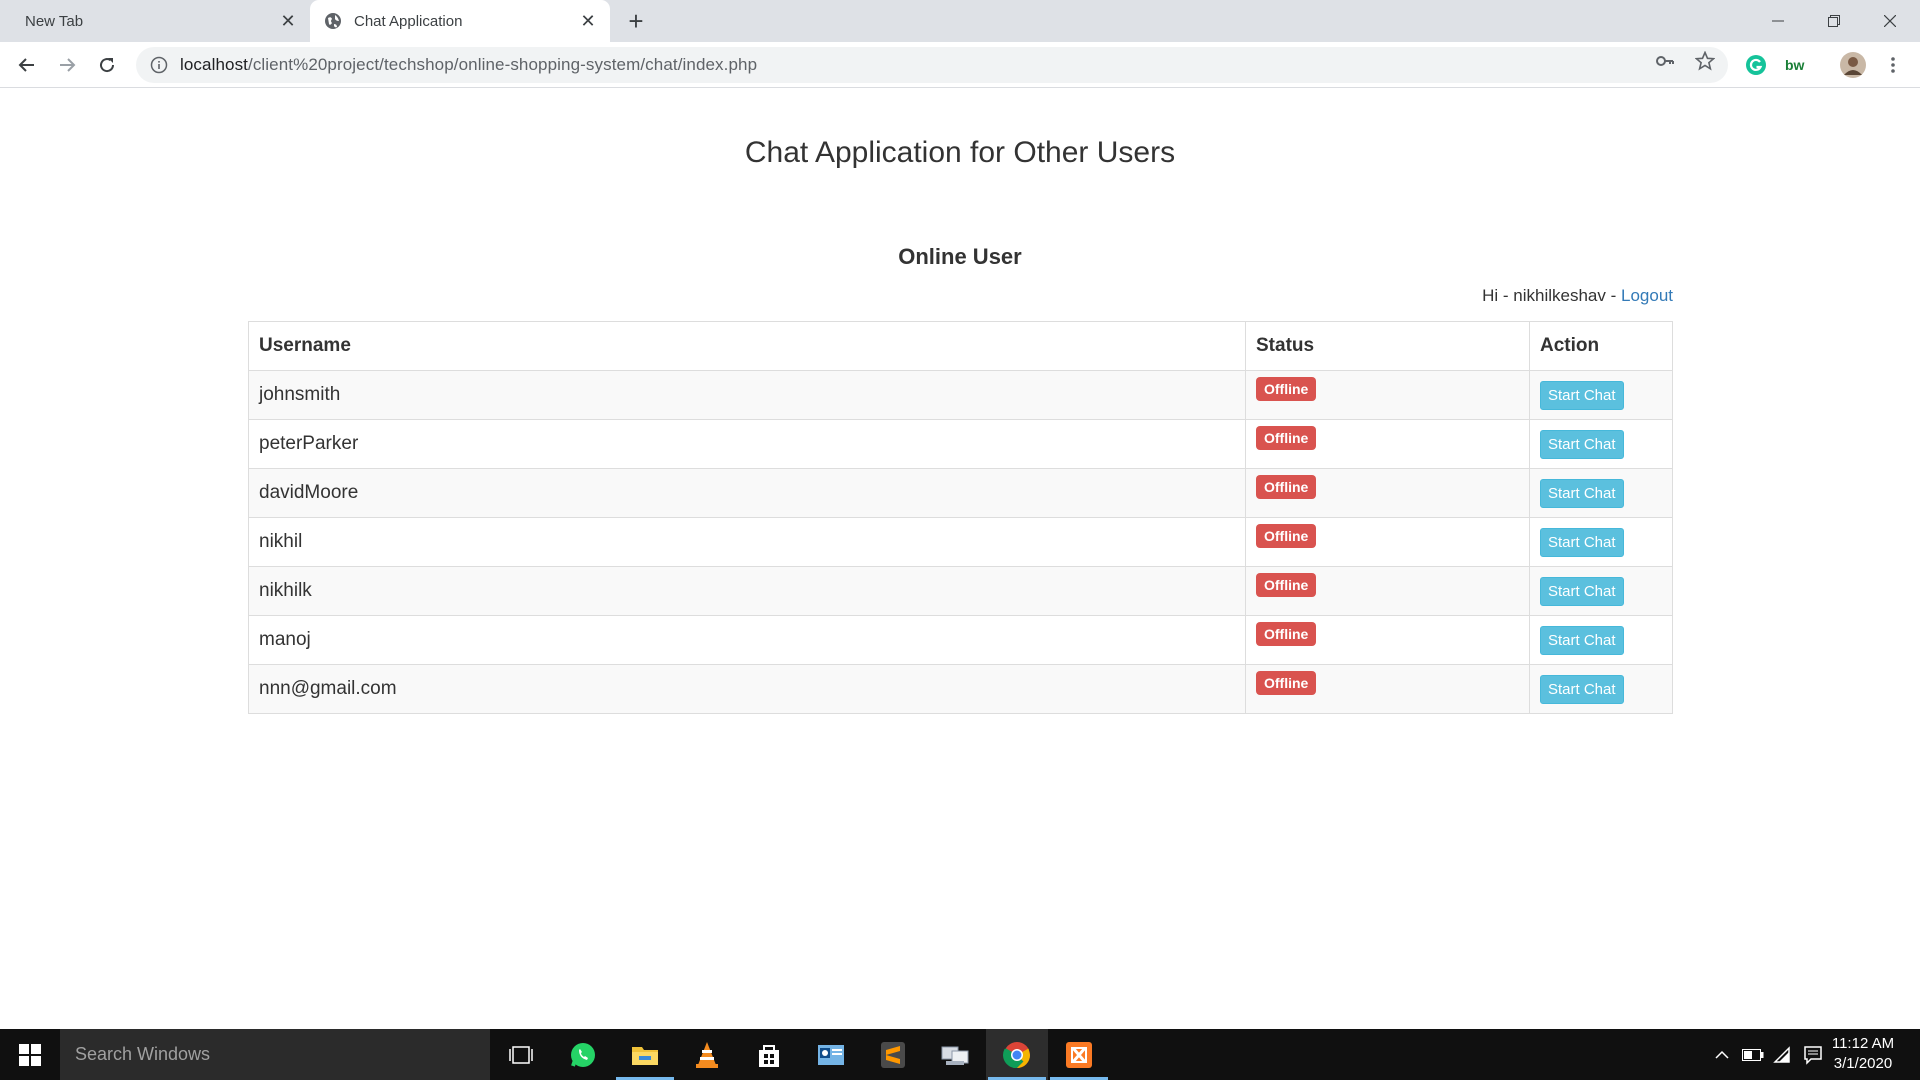 The width and height of the screenshot is (1920, 1080). What do you see at coordinates (54, 21) in the screenshot?
I see `tab-title: New Tab` at bounding box center [54, 21].